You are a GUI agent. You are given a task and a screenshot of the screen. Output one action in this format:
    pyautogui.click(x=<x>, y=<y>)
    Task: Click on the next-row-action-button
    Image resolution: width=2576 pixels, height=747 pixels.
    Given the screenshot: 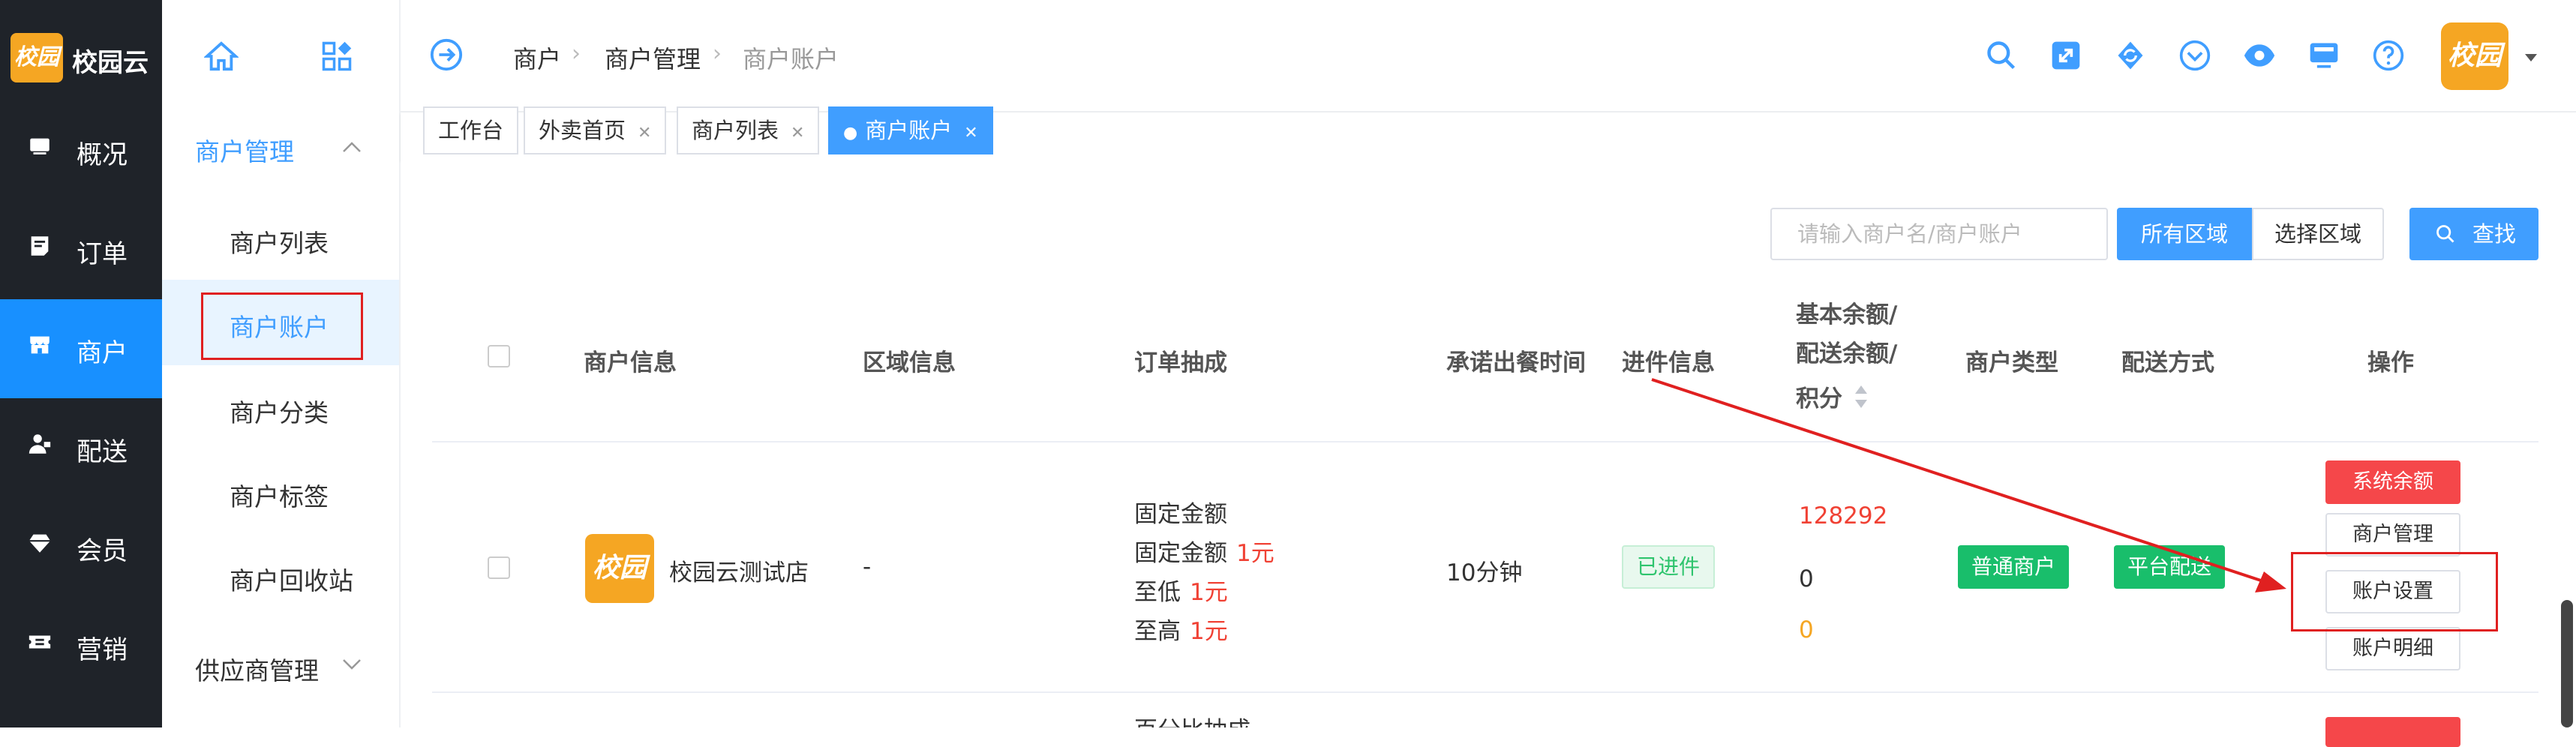 What is the action you would take?
    pyautogui.click(x=2392, y=732)
    